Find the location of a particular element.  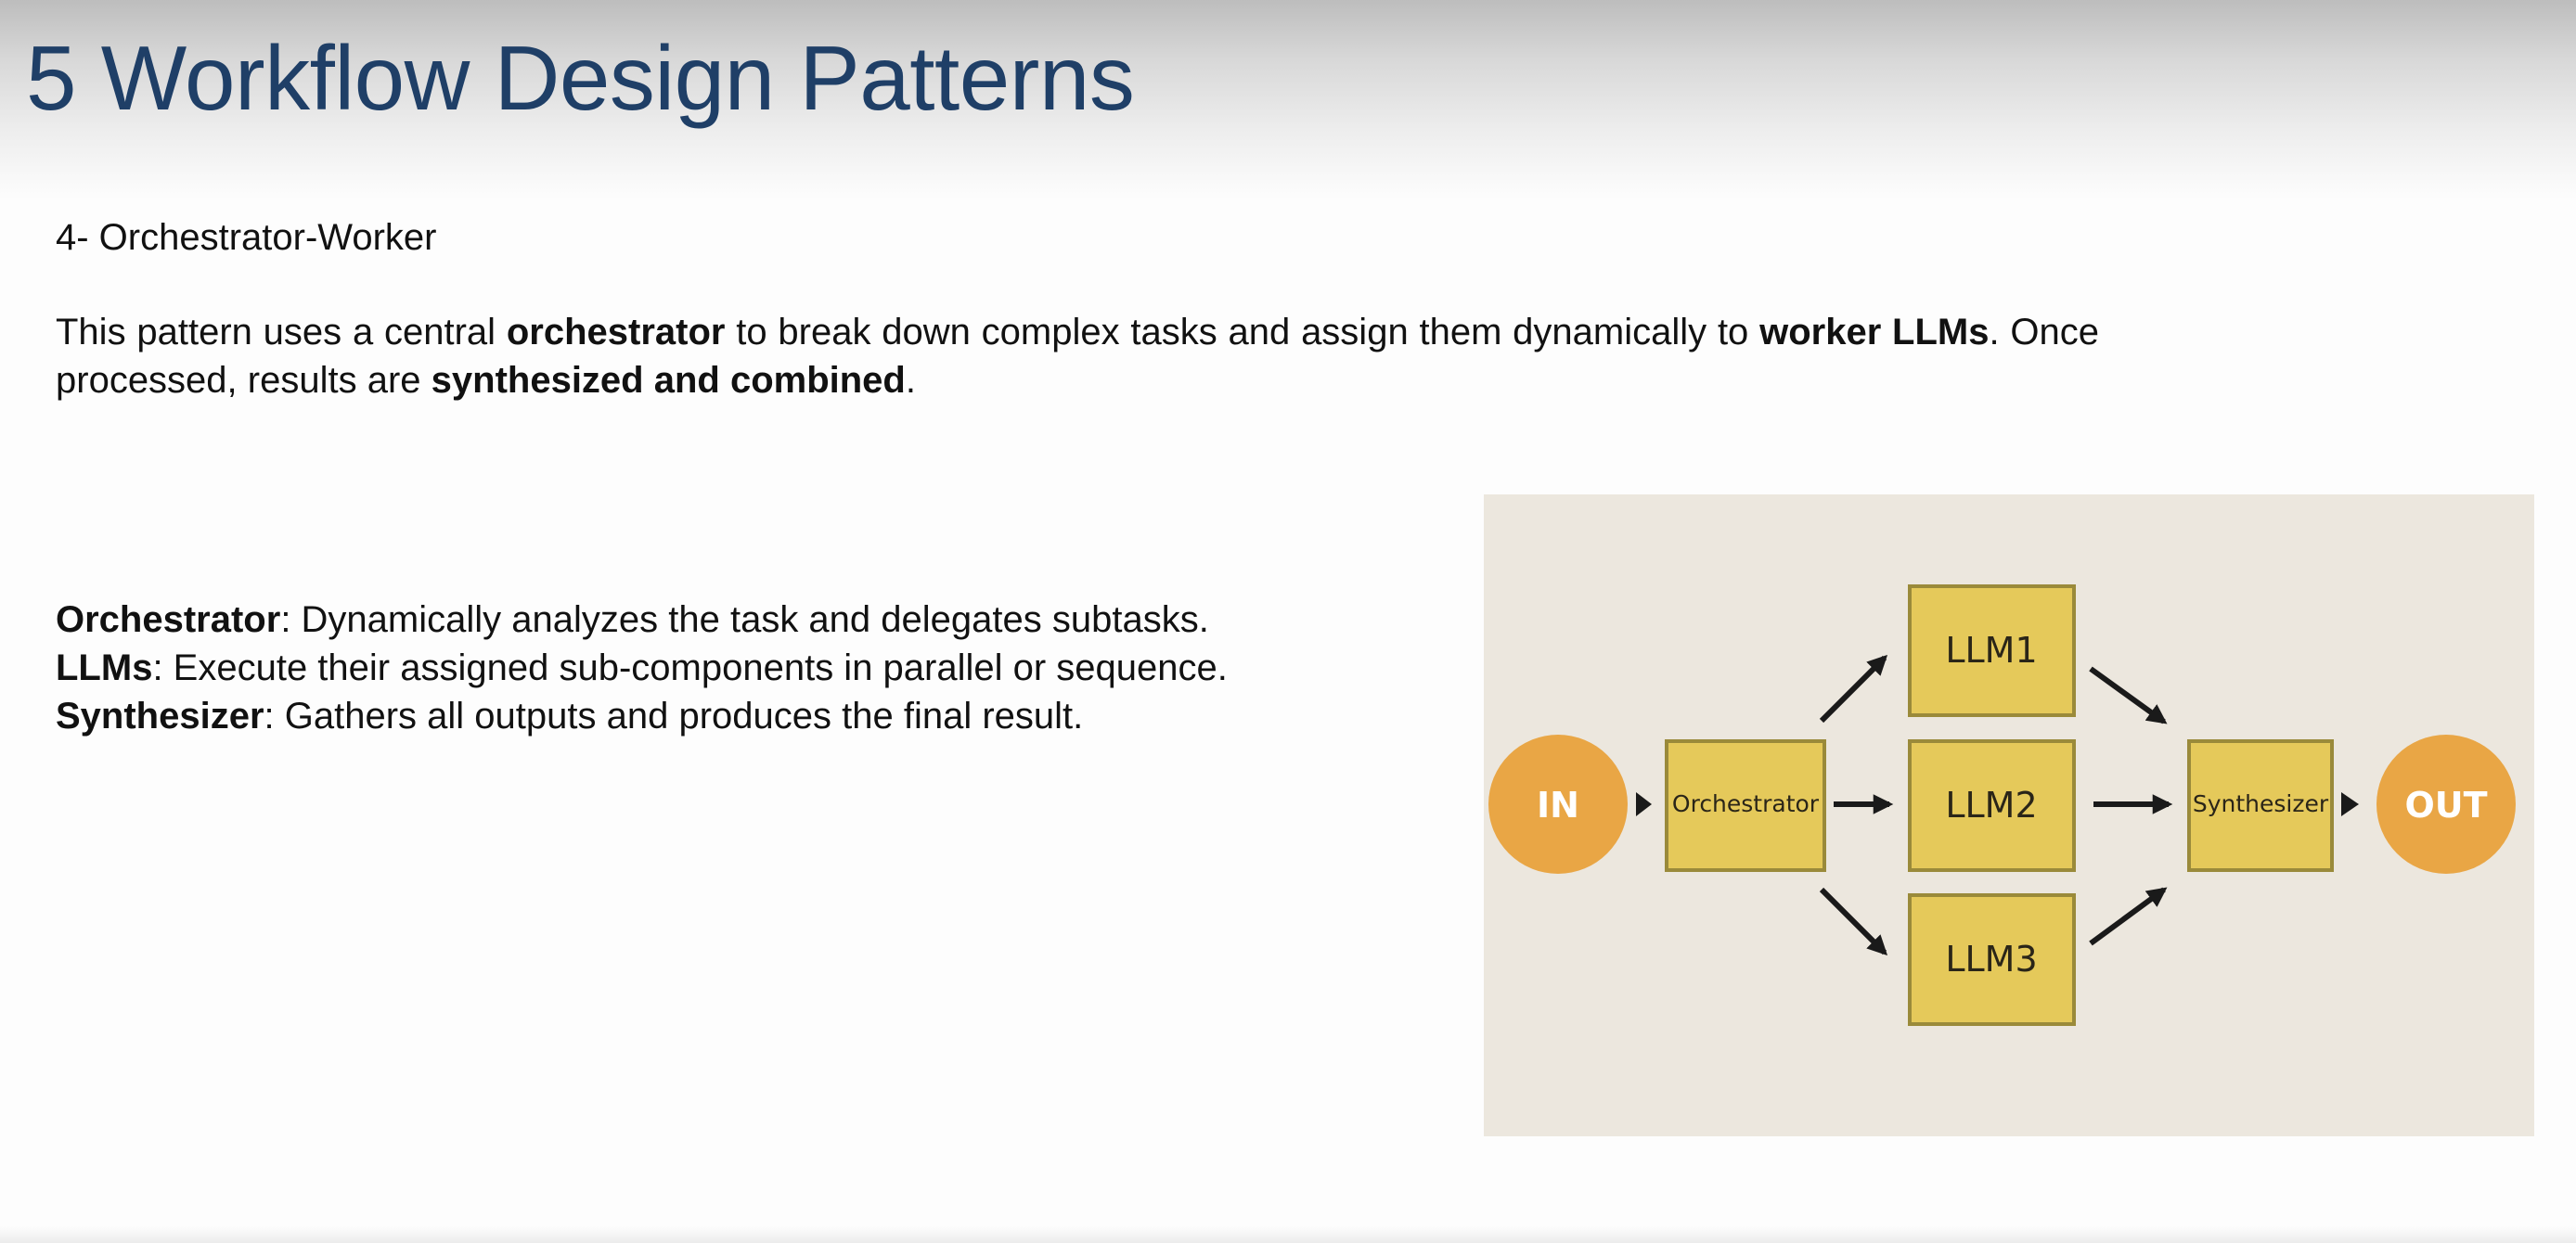

in-node-label: IN is located at coordinates (1558, 805).